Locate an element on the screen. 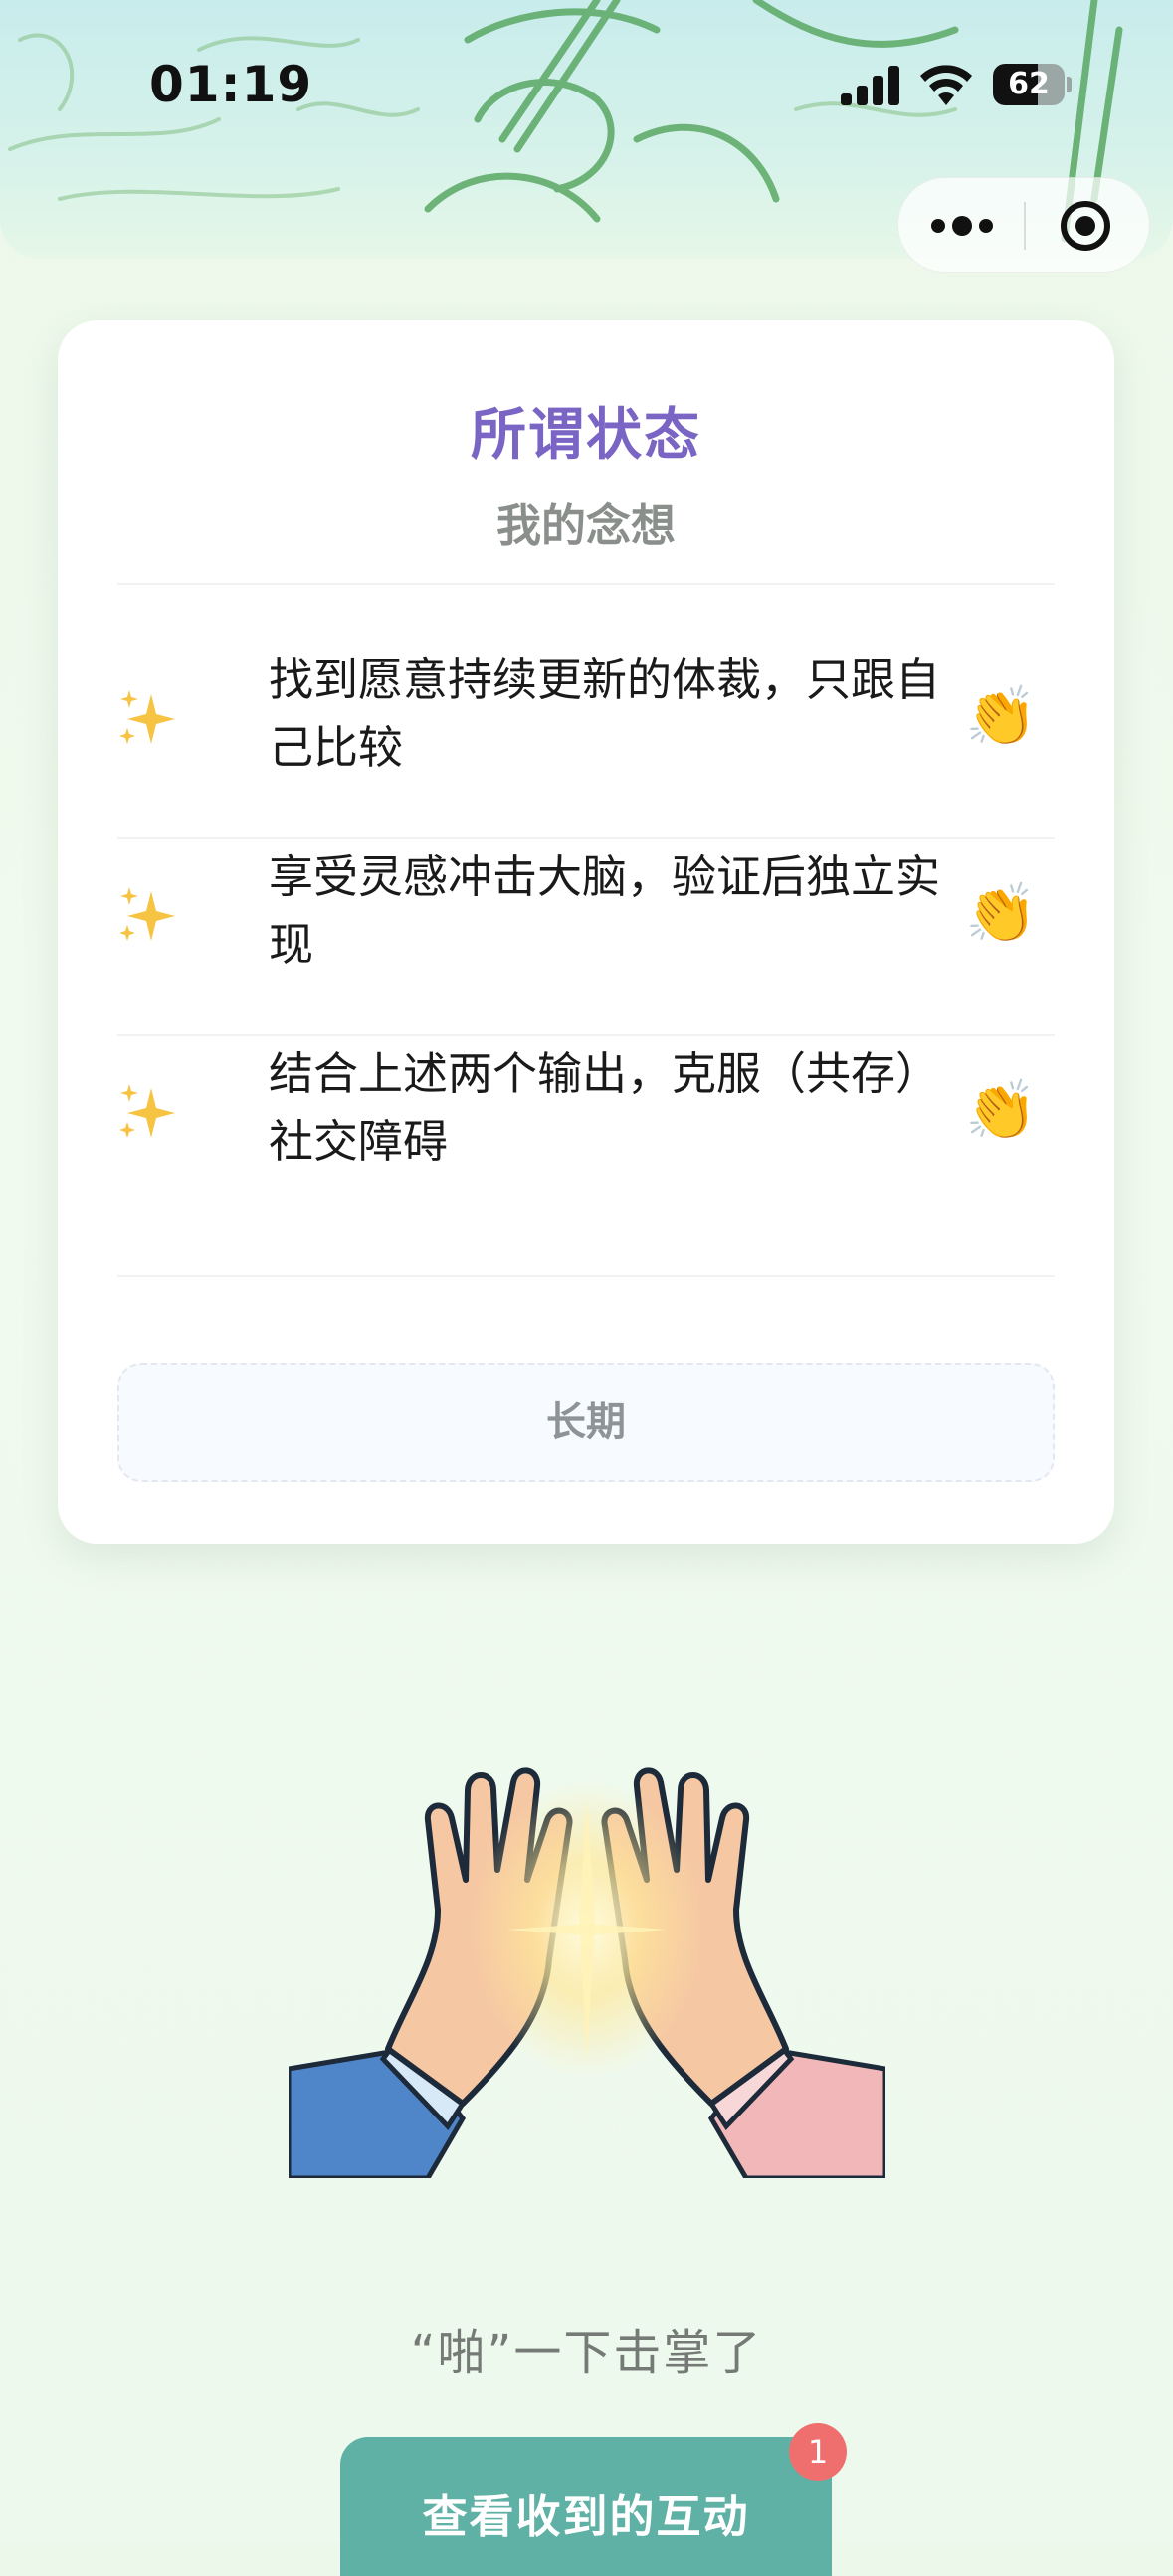  more-dots-icon is located at coordinates (962, 226).